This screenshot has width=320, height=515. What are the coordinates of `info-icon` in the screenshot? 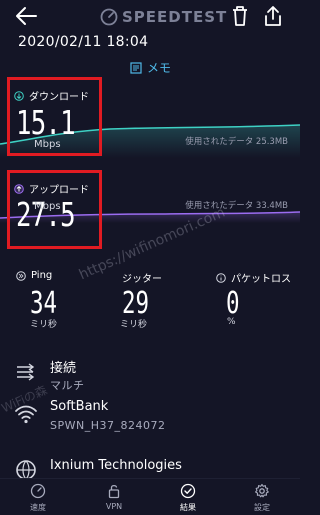 It's located at (221, 277).